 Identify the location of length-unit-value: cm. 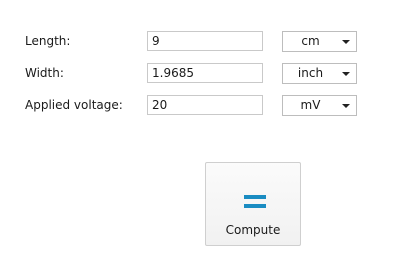
(310, 41).